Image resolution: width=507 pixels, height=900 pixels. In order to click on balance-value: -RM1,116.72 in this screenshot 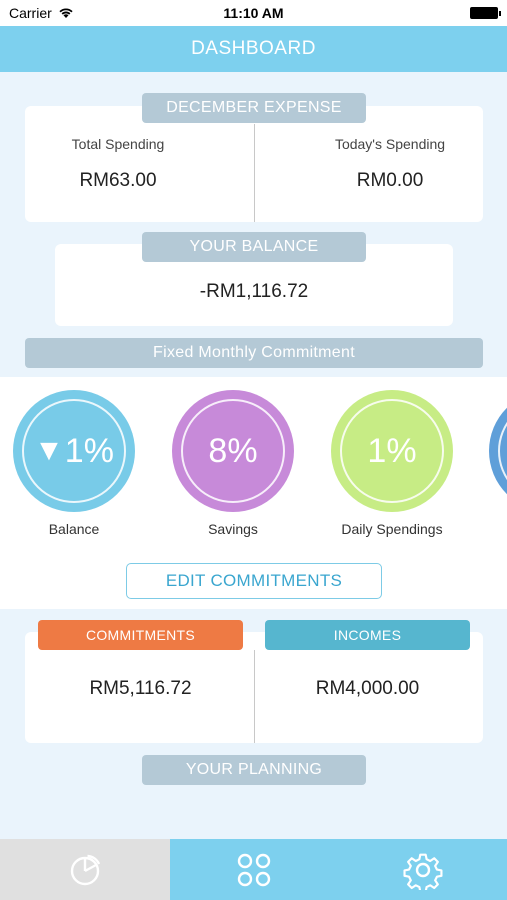, I will do `click(254, 291)`.